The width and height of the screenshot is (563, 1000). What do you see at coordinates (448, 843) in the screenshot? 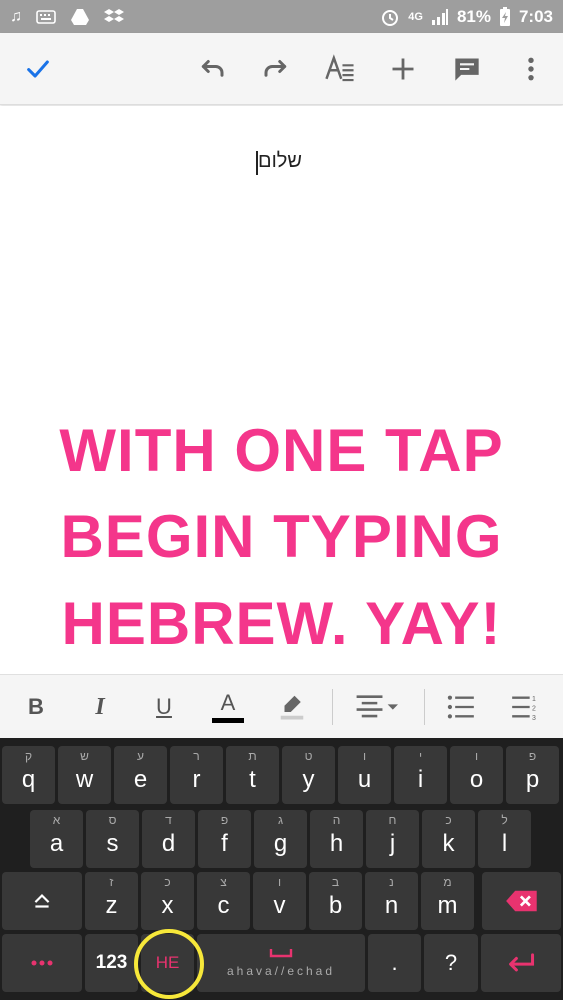
I see `key-label: k` at bounding box center [448, 843].